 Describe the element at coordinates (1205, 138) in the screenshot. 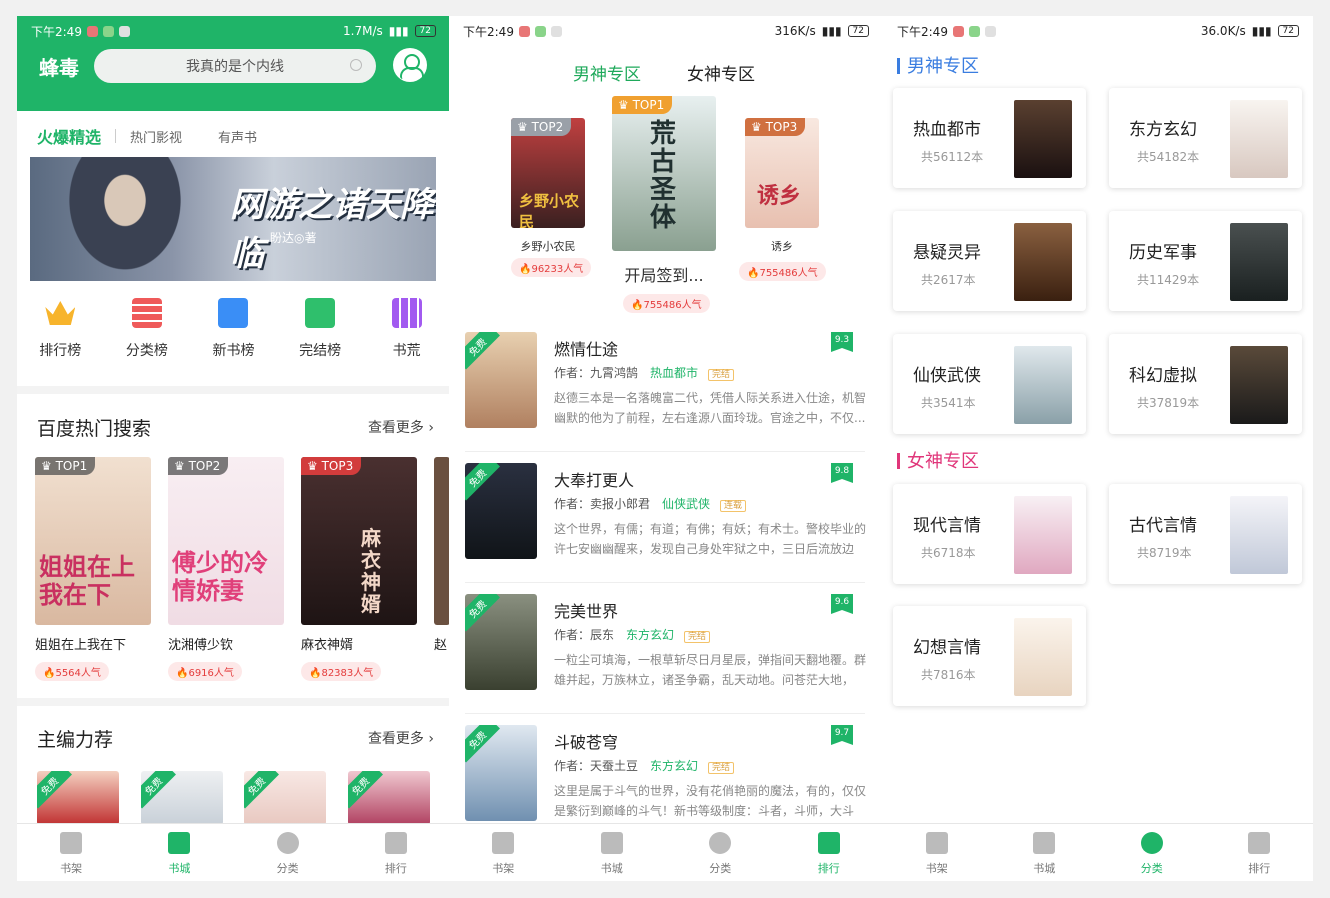

I see `genre-card-fantasy: 东方玄幻 共54182本` at that location.